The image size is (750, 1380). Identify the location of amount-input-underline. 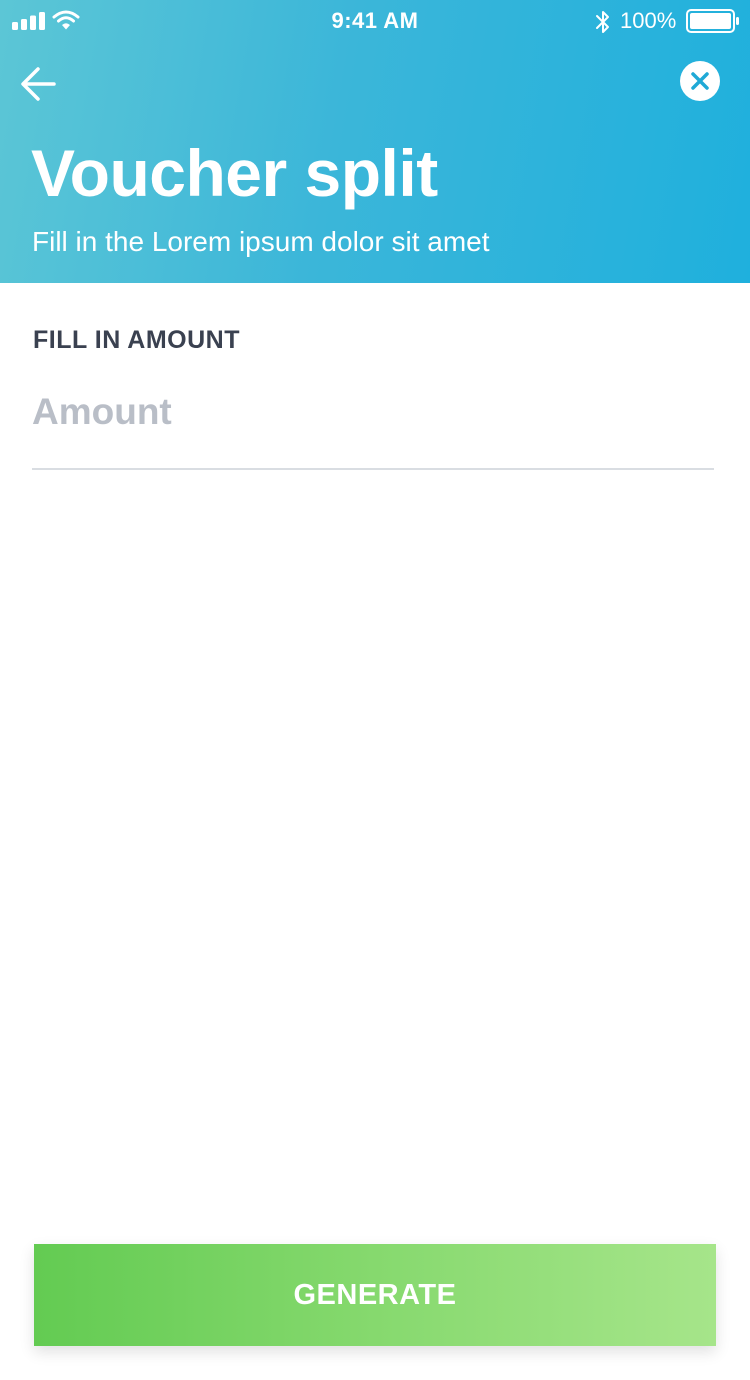
(373, 469).